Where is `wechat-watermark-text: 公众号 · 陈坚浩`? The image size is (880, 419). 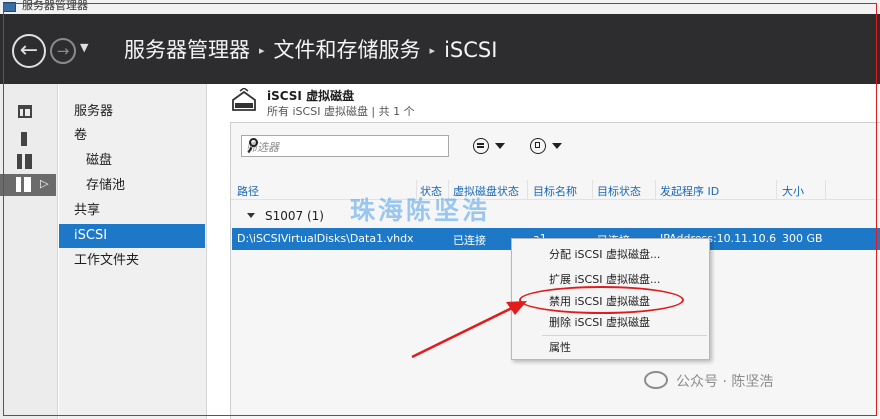
wechat-watermark-text: 公众号 · 陈坚浩 is located at coordinates (725, 382).